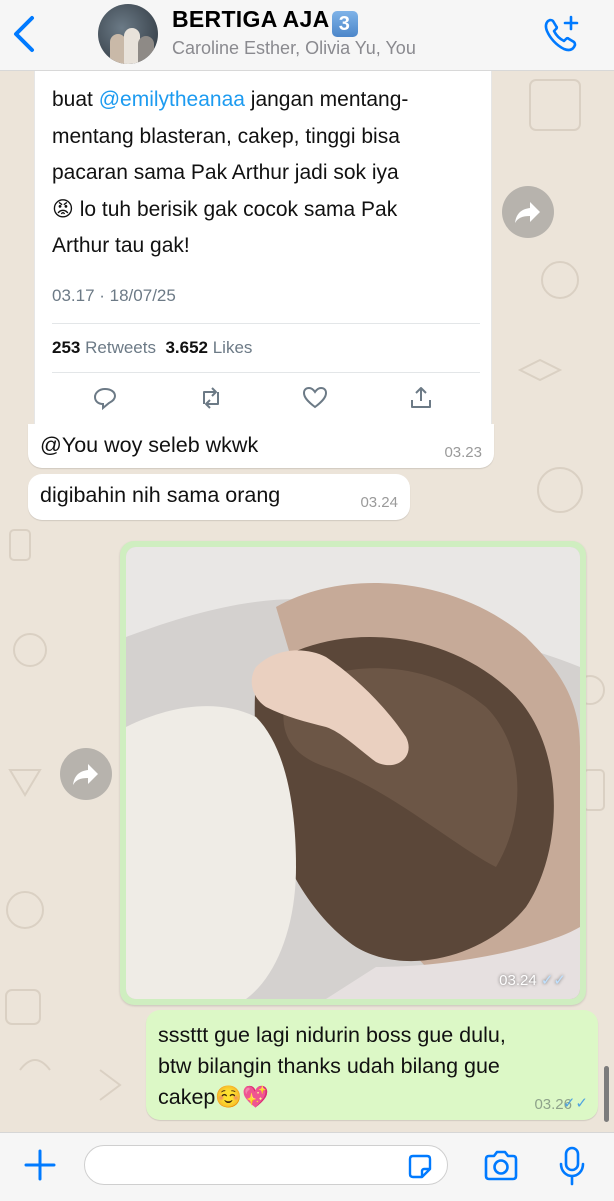  What do you see at coordinates (561, 35) in the screenshot?
I see `add-call-icon` at bounding box center [561, 35].